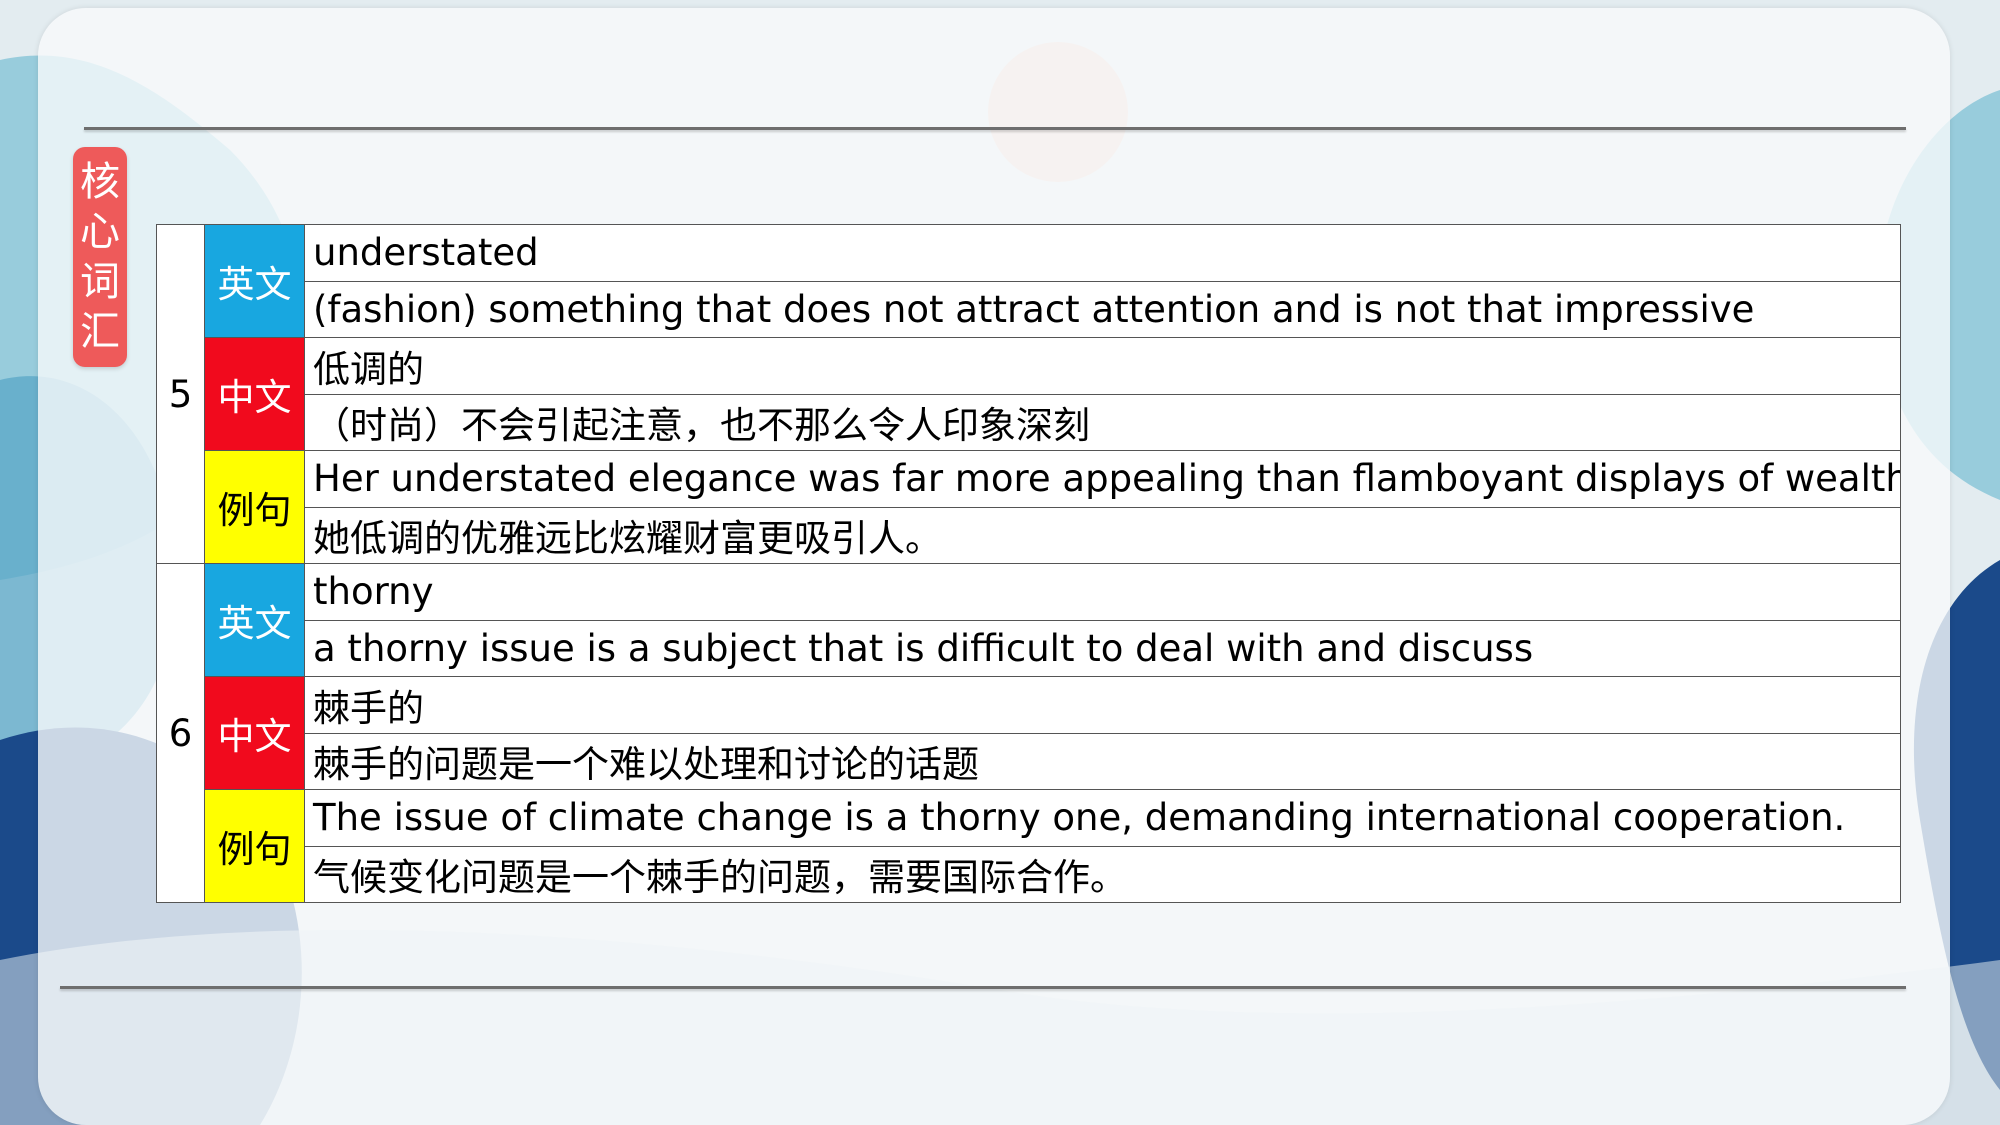 The width and height of the screenshot is (2000, 1125). What do you see at coordinates (1102, 366) in the screenshot?
I see `chinese-word: 低调的` at bounding box center [1102, 366].